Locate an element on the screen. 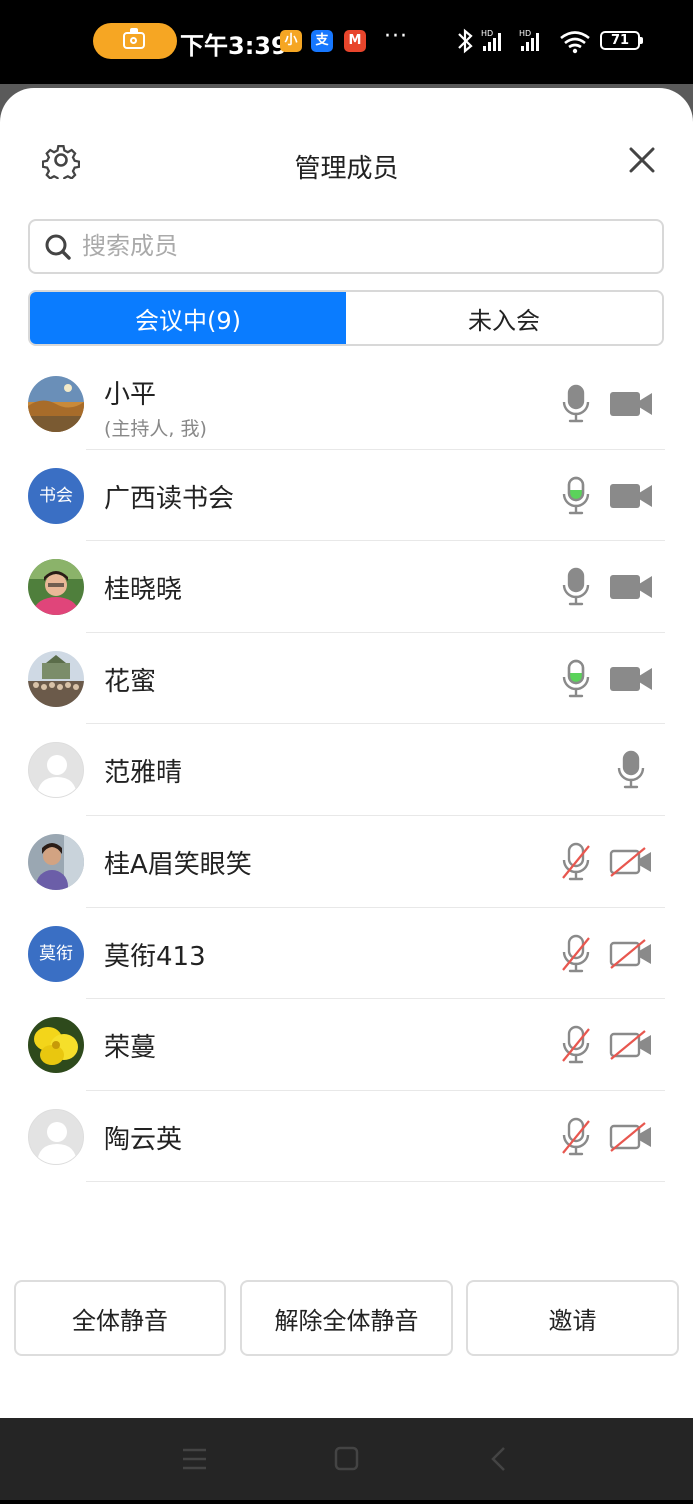  avatar: 莫衔 is located at coordinates (56, 953).